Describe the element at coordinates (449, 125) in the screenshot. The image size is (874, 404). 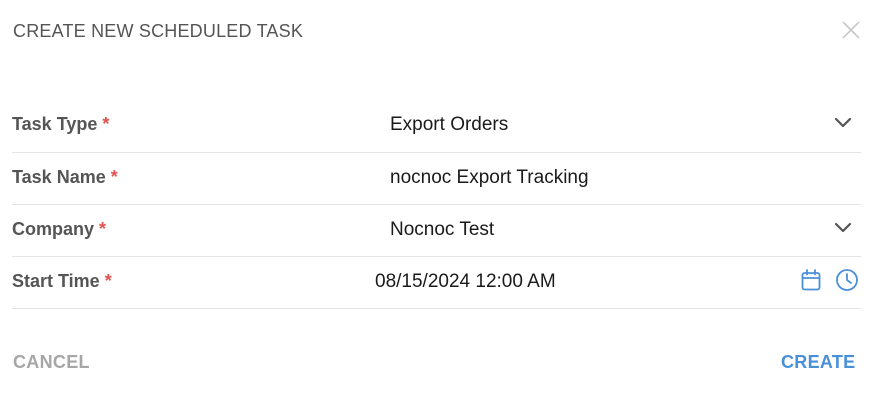
I see `task-type-select: Export Orders` at that location.